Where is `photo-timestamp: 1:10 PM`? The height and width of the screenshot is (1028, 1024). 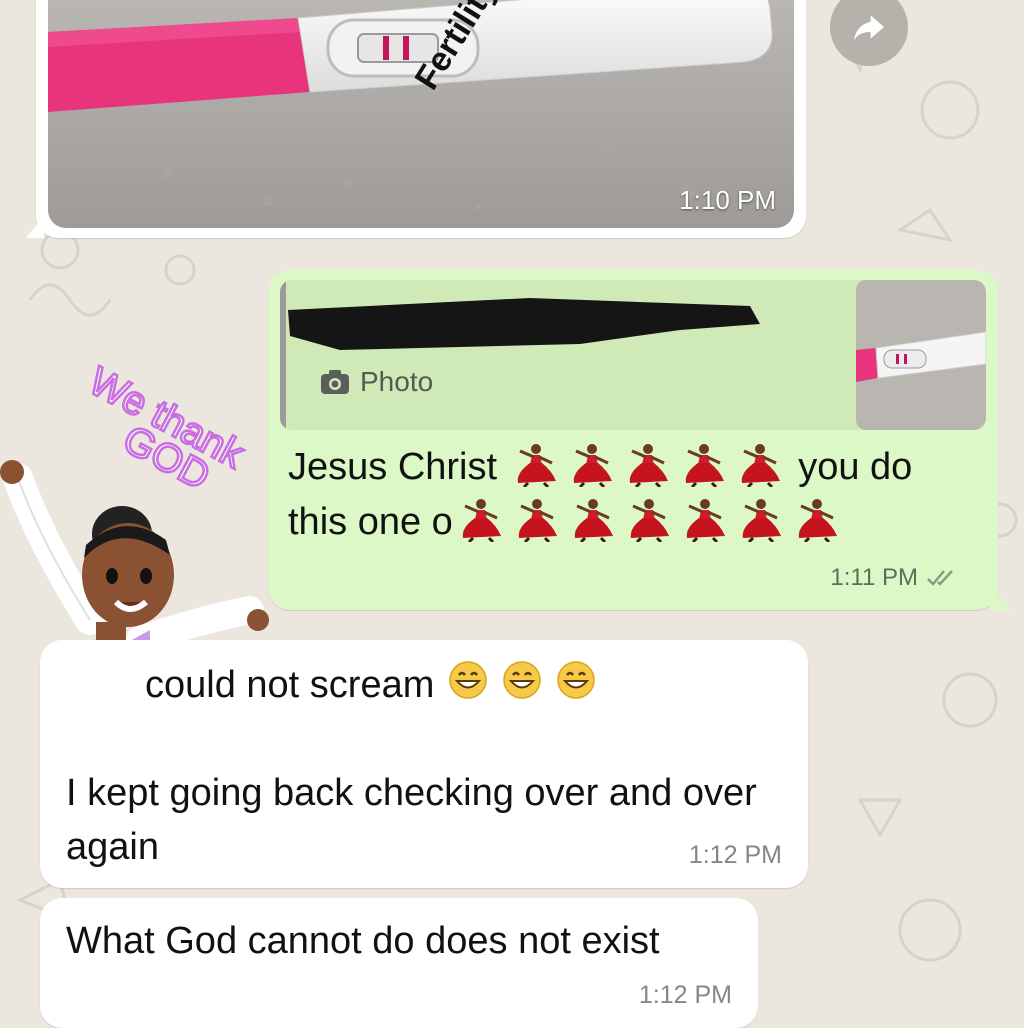
photo-timestamp: 1:10 PM is located at coordinates (727, 200).